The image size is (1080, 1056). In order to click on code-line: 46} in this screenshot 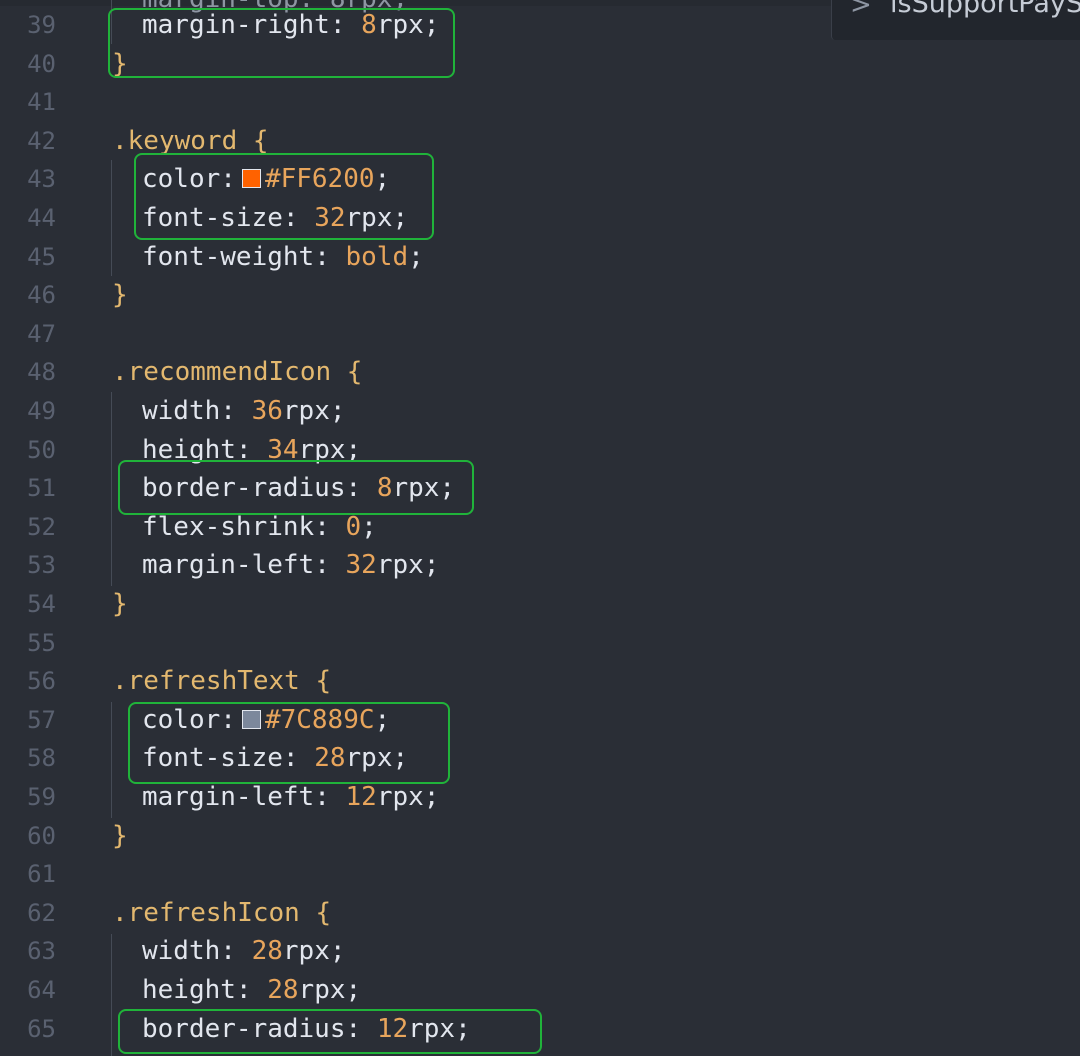, I will do `click(540, 295)`.